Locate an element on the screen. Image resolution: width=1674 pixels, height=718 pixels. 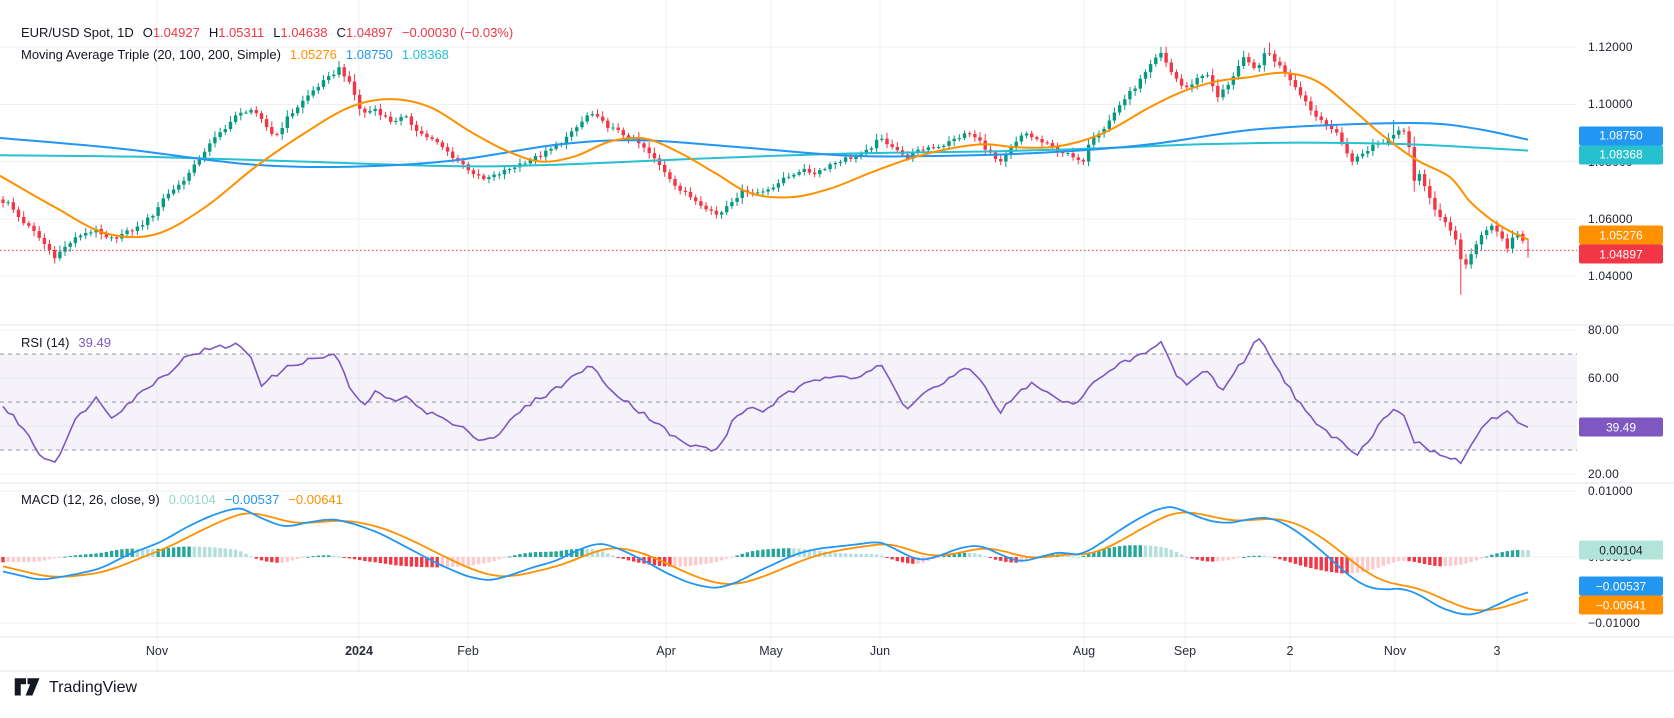
high-label: H is located at coordinates (213, 32).